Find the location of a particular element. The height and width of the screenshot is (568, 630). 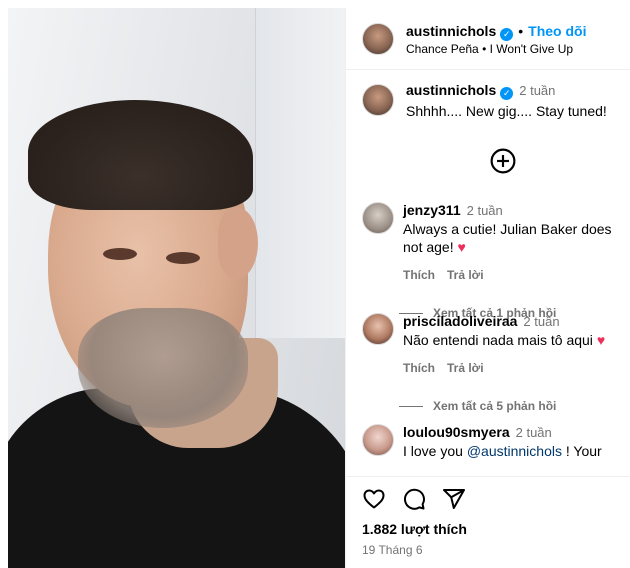

comment-head: jenzy311 2 tuần is located at coordinates (516, 210).